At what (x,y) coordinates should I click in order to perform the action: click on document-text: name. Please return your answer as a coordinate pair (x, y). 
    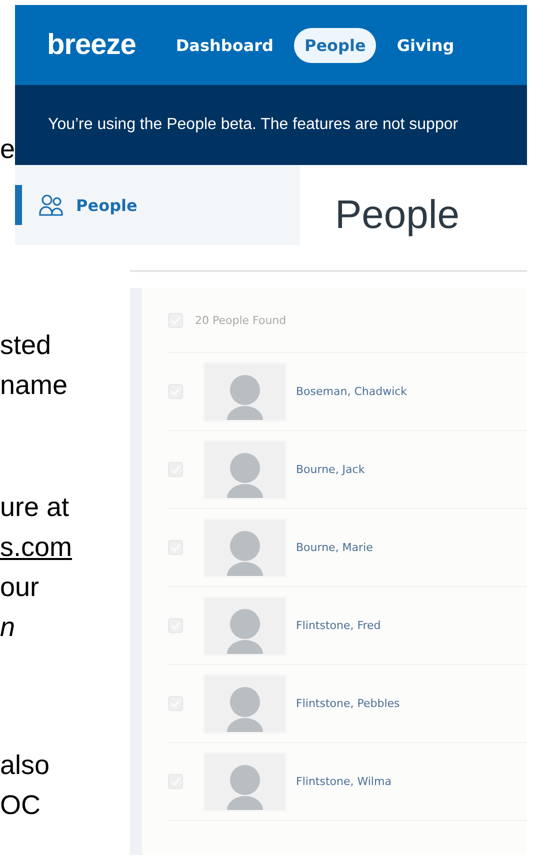
    Looking at the image, I should click on (34, 385).